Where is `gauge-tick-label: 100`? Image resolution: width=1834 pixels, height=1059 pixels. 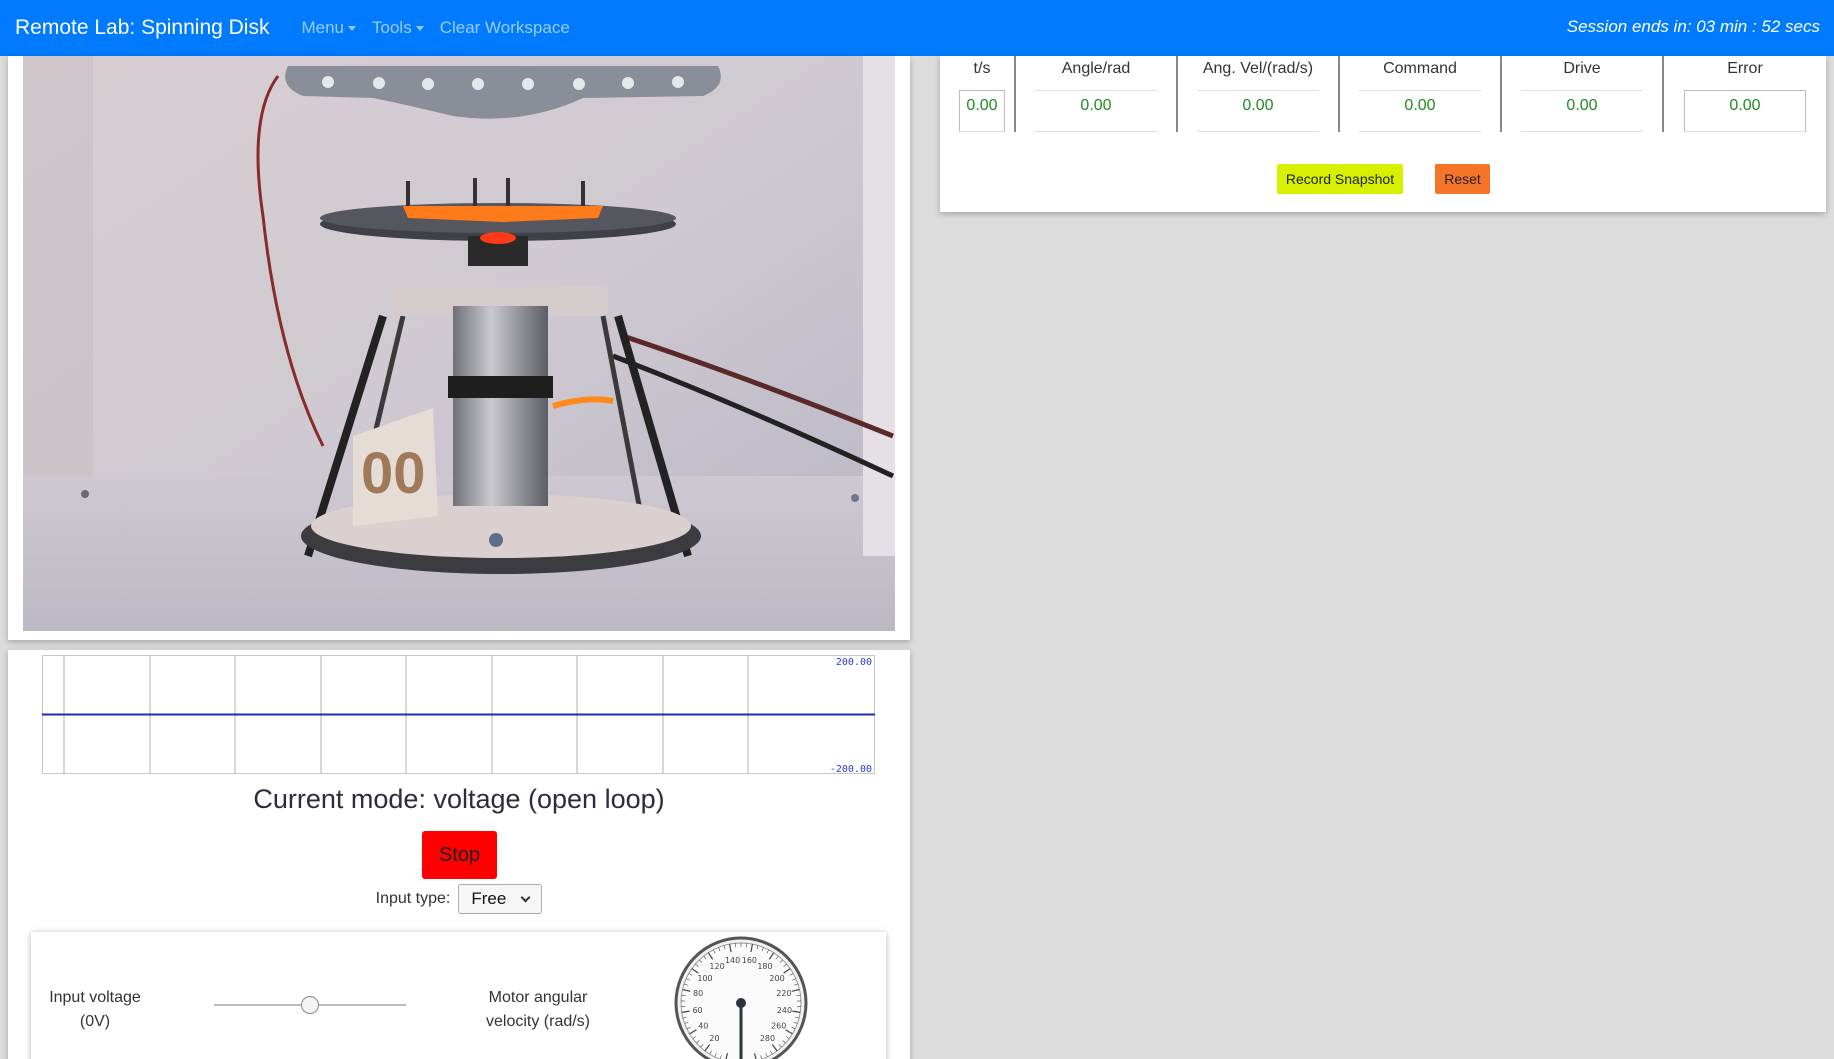 gauge-tick-label: 100 is located at coordinates (704, 978).